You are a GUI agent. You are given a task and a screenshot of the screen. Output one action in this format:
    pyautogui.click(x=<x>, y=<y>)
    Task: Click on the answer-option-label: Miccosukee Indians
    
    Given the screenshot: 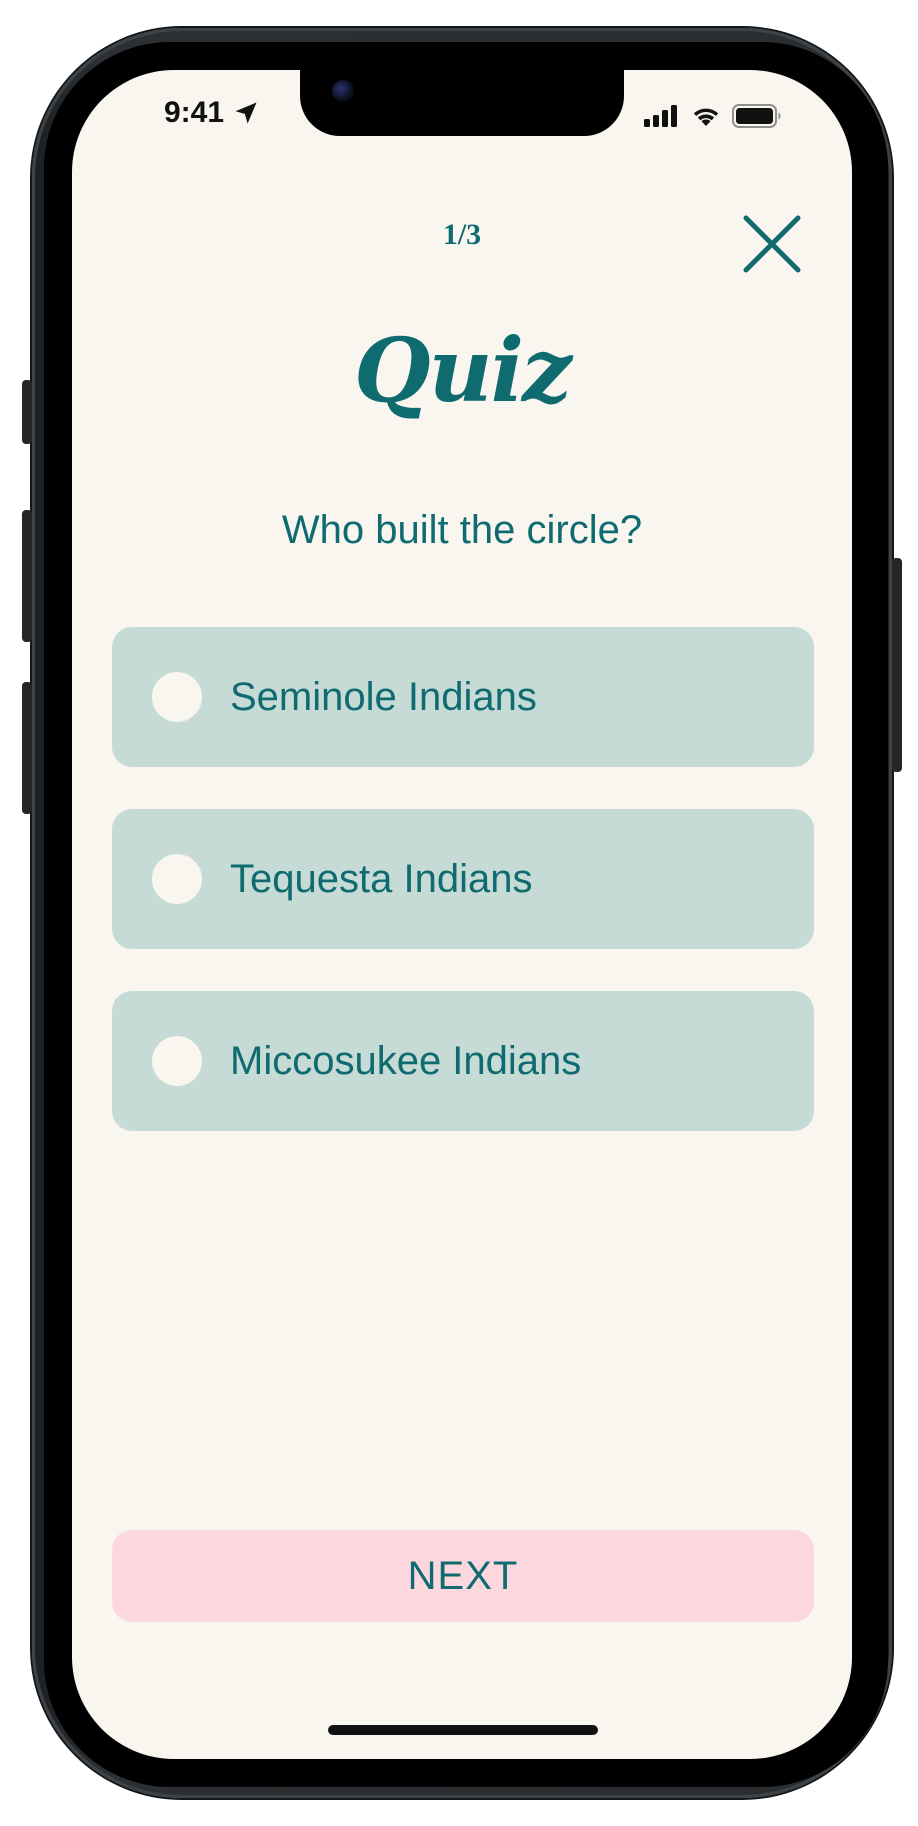 What is the action you would take?
    pyautogui.click(x=406, y=1060)
    